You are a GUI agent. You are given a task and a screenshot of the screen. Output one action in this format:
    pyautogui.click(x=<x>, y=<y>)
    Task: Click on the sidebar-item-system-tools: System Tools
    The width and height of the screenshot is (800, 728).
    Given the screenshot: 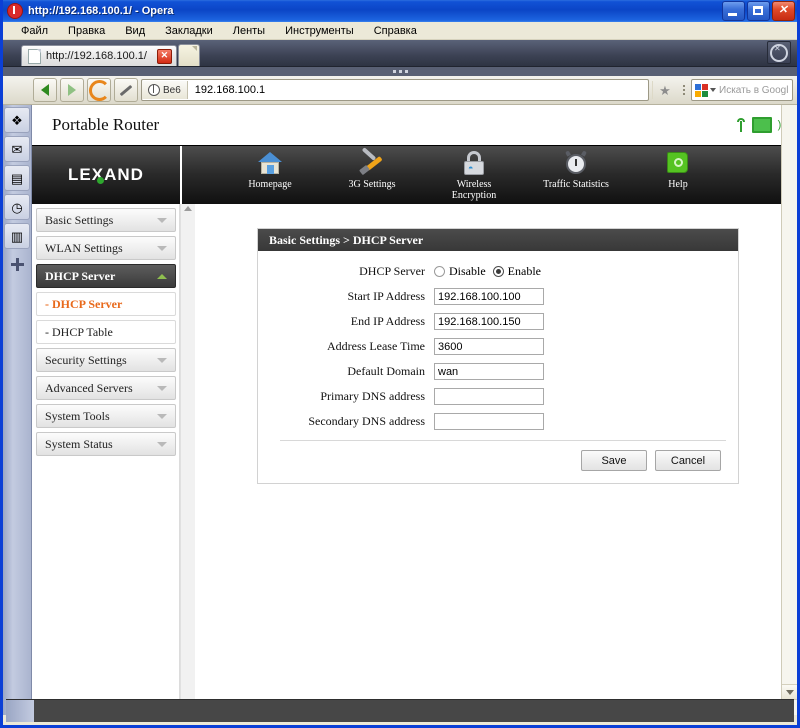 What is the action you would take?
    pyautogui.click(x=106, y=416)
    